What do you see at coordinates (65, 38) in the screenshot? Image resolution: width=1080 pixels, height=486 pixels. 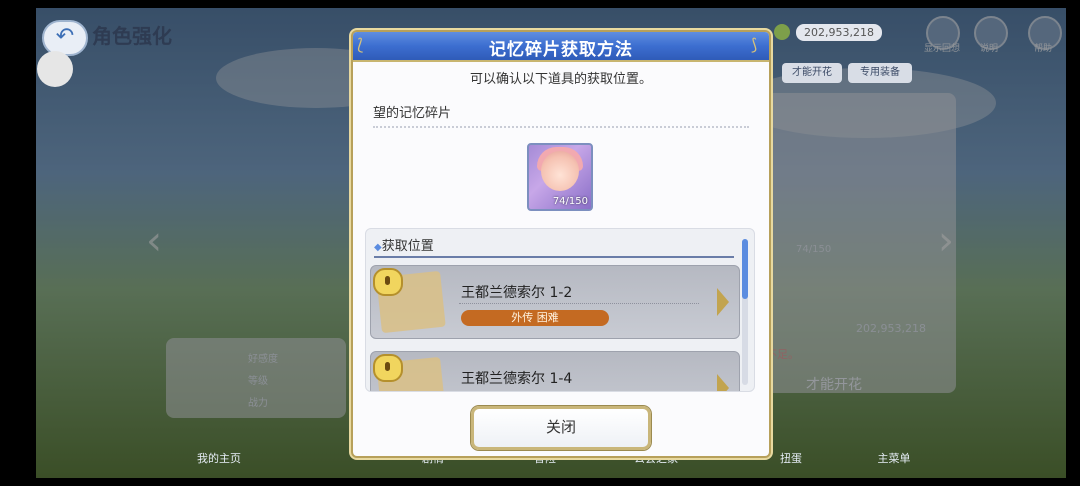 I see `back-button: ↶` at bounding box center [65, 38].